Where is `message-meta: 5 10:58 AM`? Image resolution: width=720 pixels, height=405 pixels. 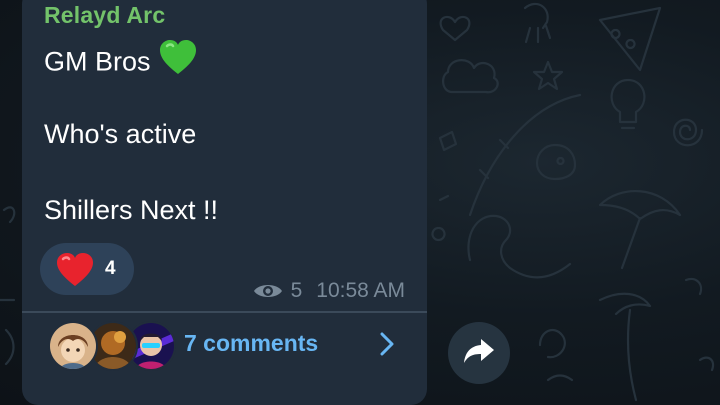
message-meta: 5 10:58 AM is located at coordinates (329, 291).